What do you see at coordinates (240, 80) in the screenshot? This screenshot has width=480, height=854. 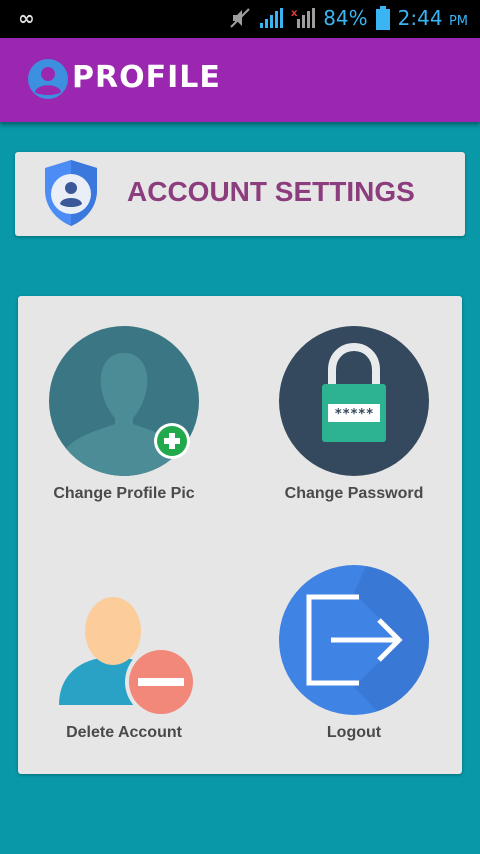 I see `app-bar: PROFILE` at bounding box center [240, 80].